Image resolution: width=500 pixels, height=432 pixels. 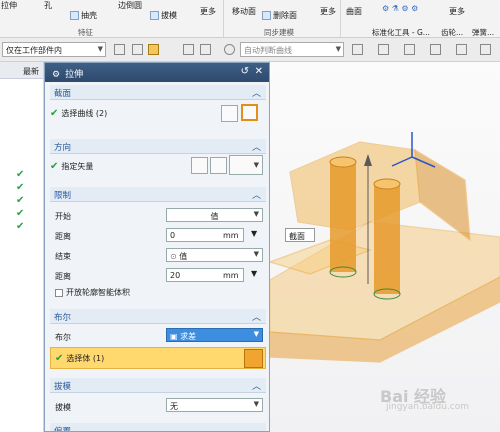 I want to click on boolean-header: 布尔 ︿, so click(x=158, y=316).